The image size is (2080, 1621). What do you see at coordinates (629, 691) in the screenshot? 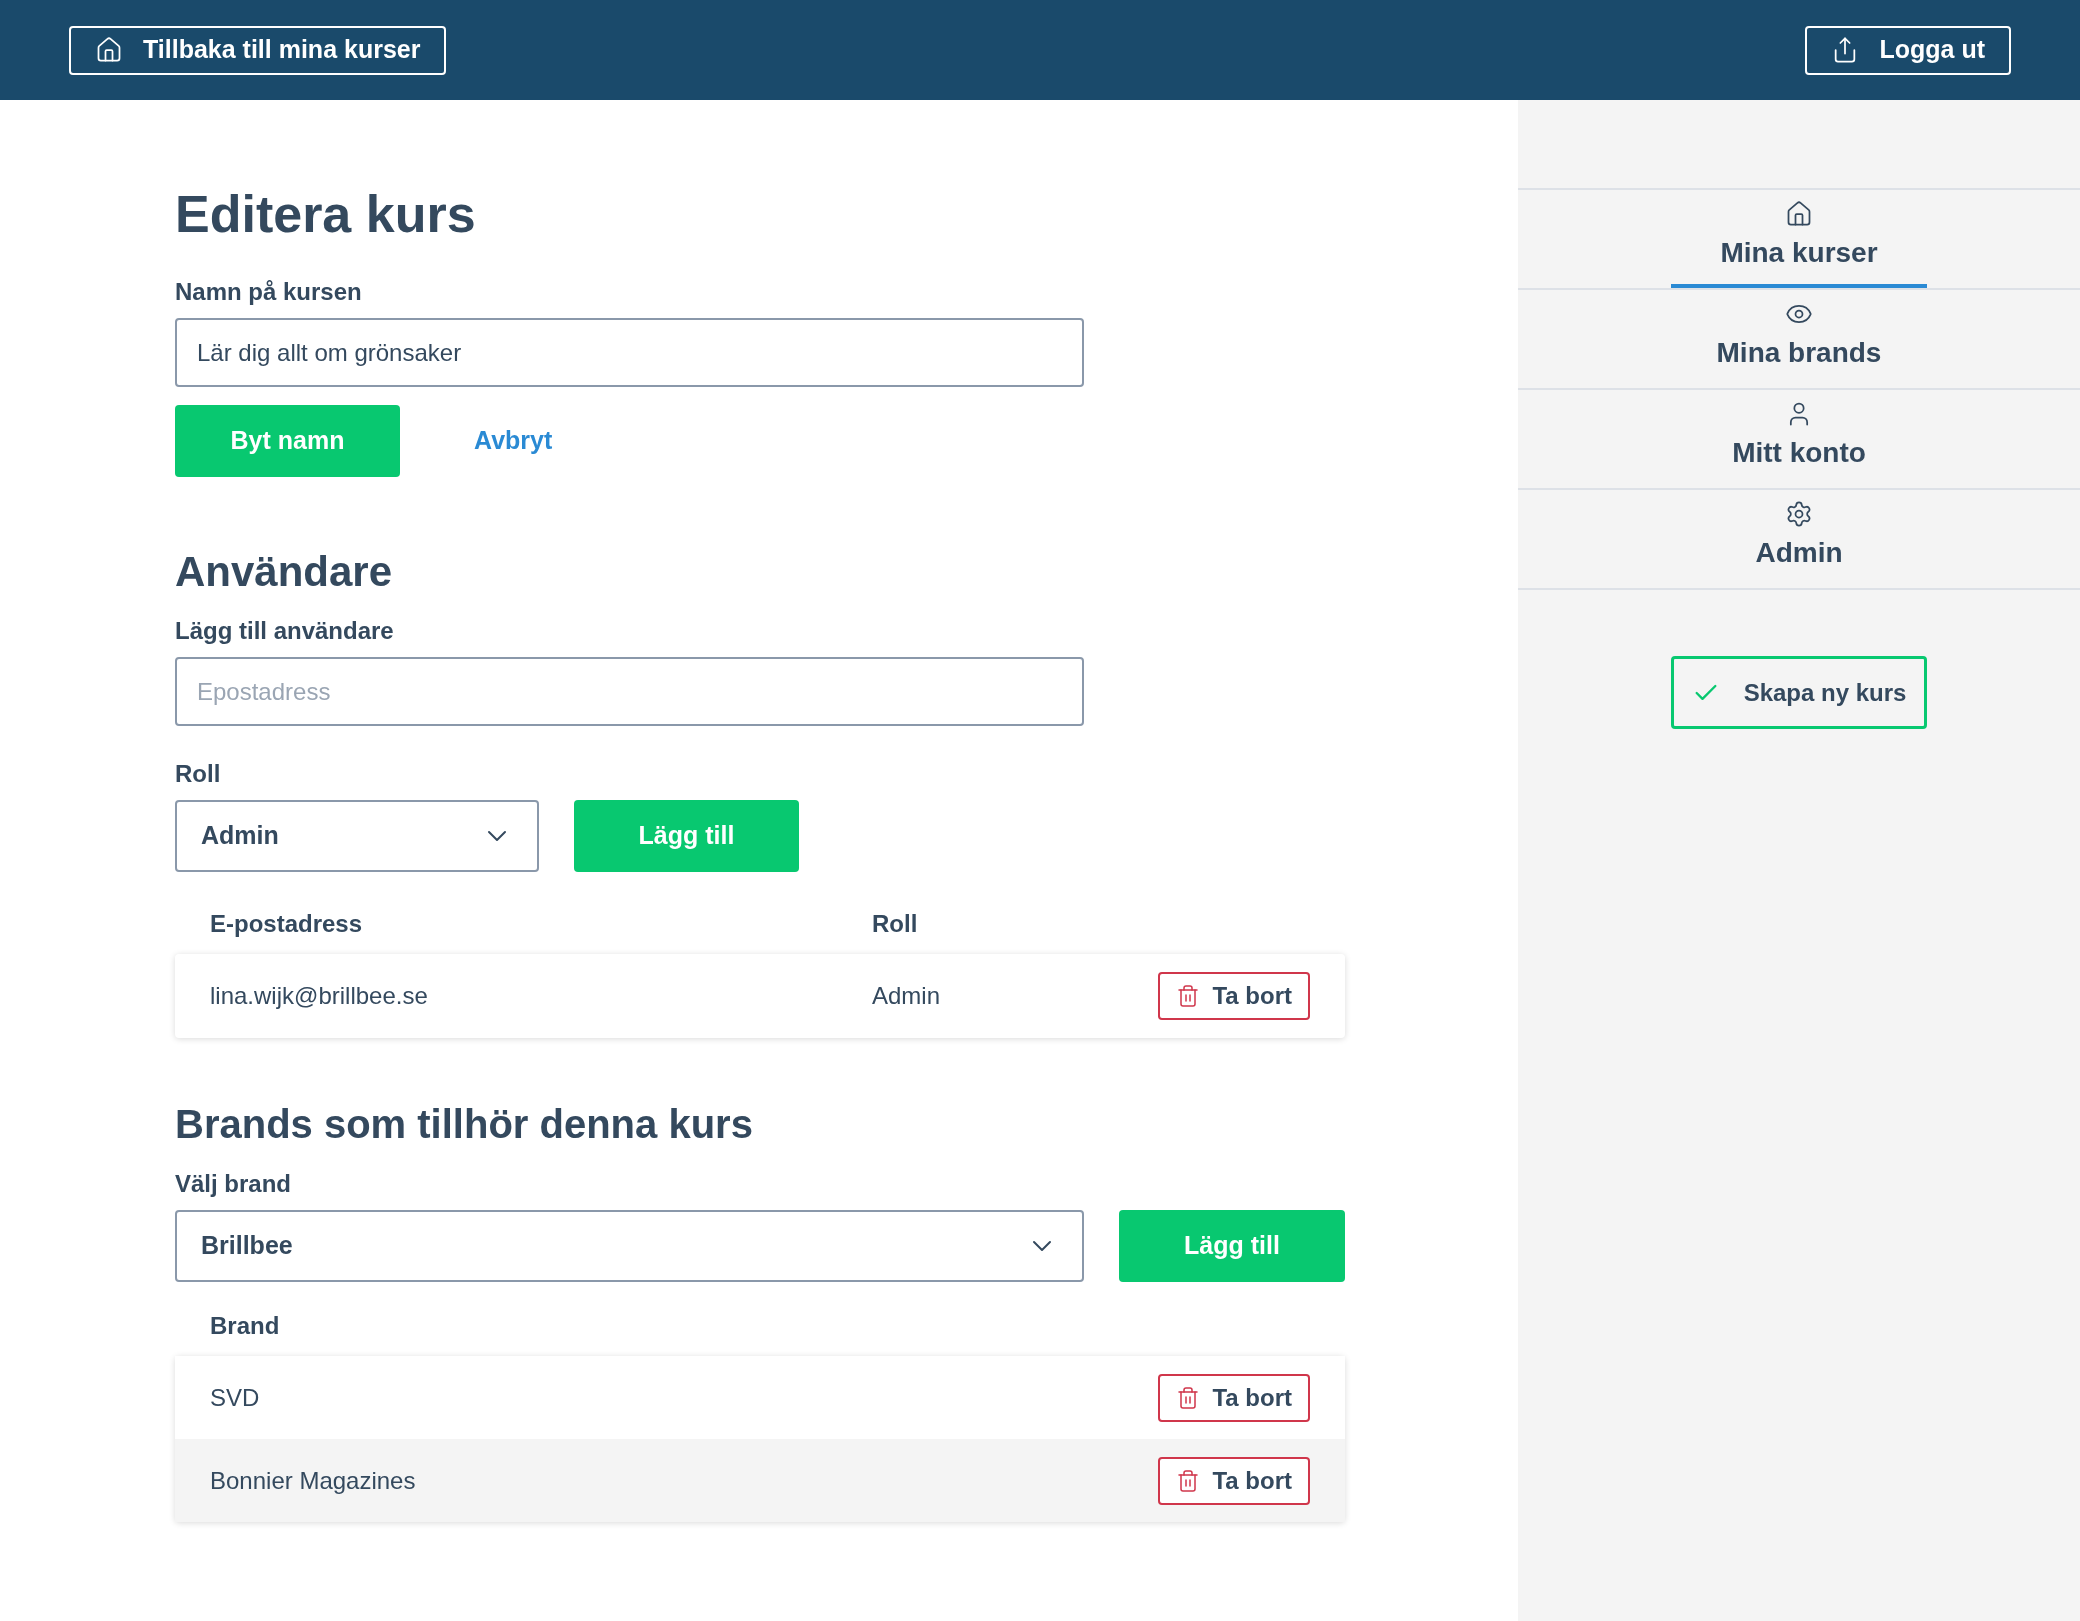
I see `email-input: Epostadress` at bounding box center [629, 691].